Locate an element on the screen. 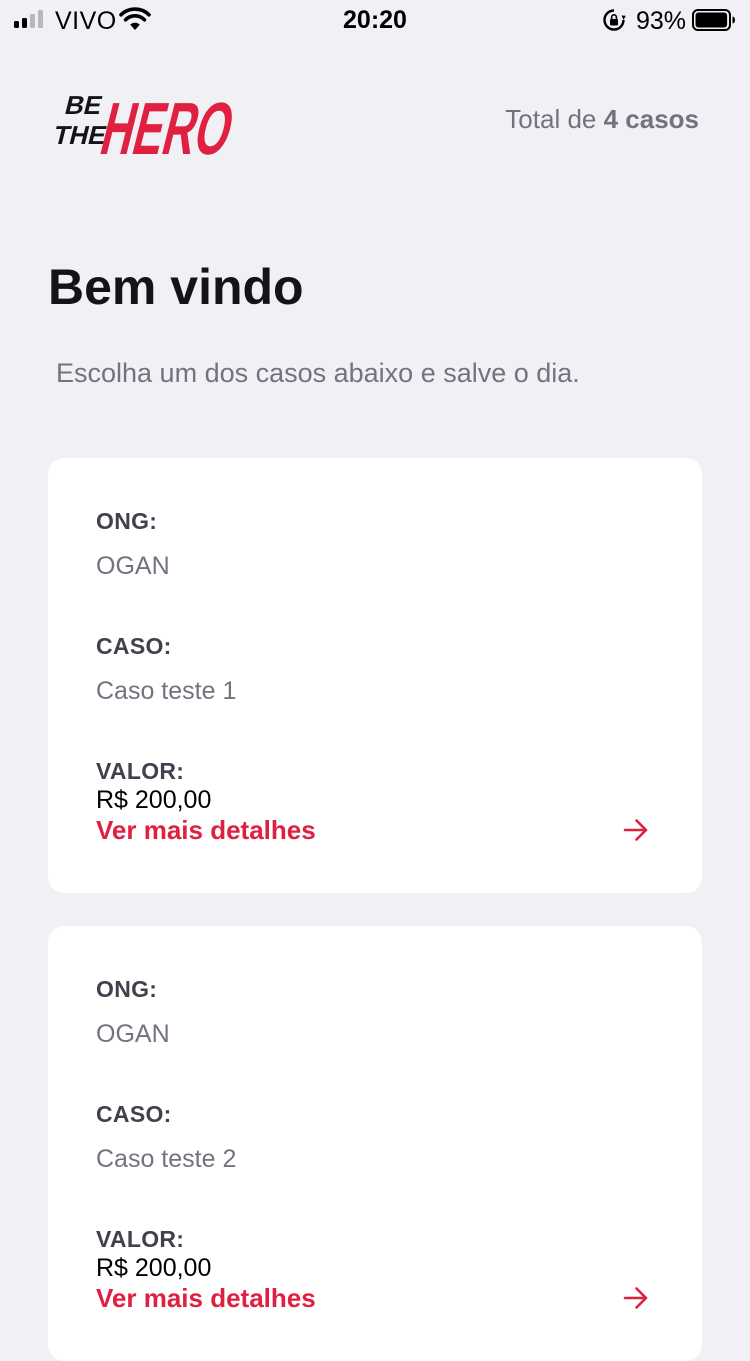 The width and height of the screenshot is (750, 1361). total-prefix: Total de is located at coordinates (554, 119).